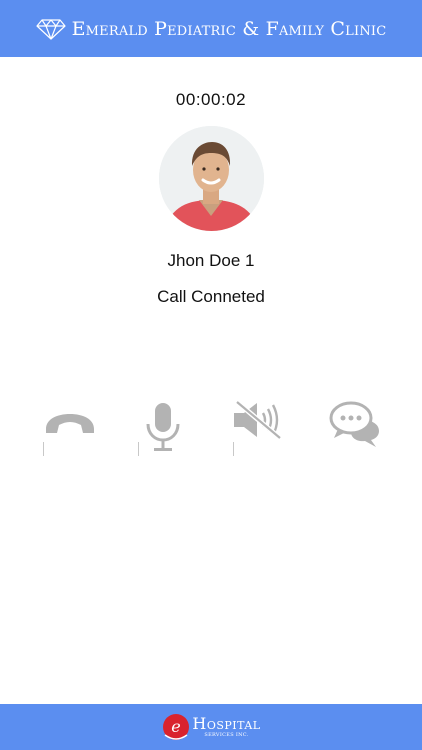  What do you see at coordinates (211, 430) in the screenshot?
I see `call-controls` at bounding box center [211, 430].